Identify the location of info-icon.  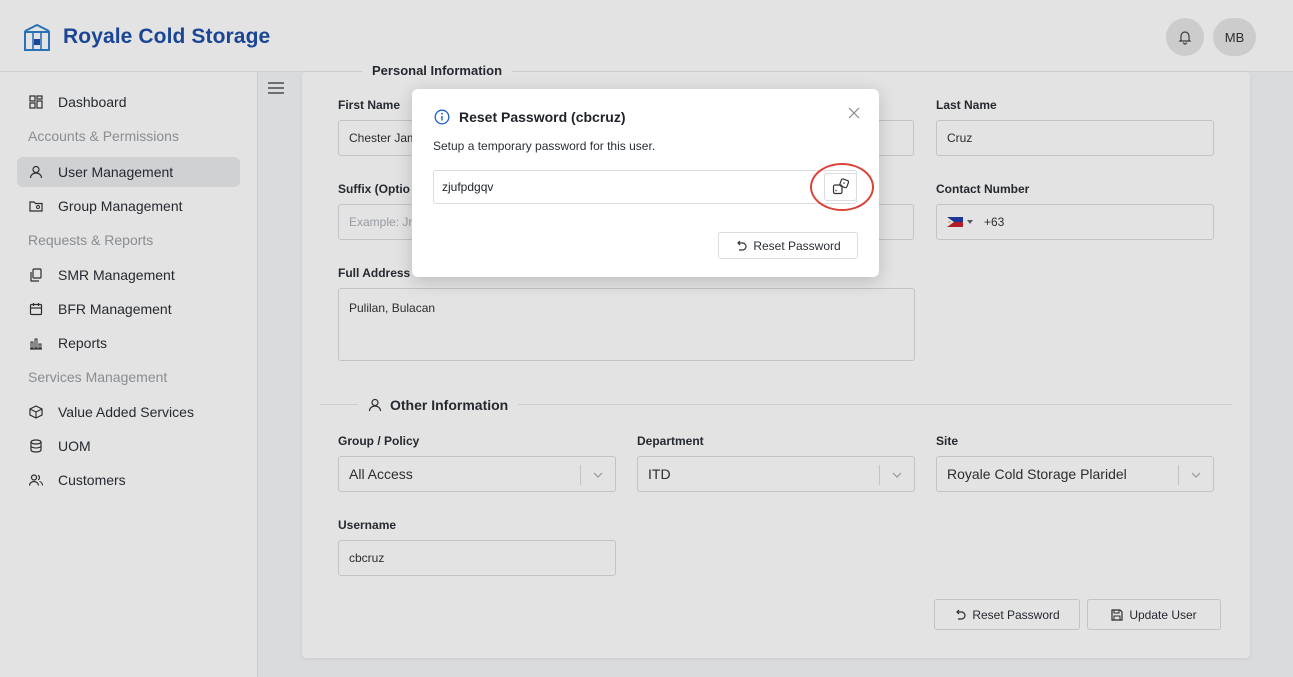
(442, 117).